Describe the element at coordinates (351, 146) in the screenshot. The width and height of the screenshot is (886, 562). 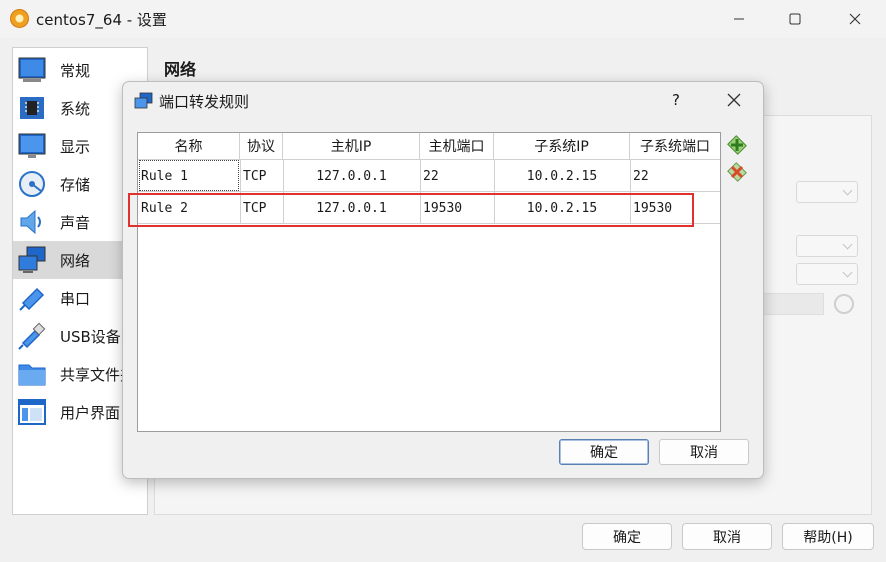
I see `column-header-host-ip: 主机IP` at that location.